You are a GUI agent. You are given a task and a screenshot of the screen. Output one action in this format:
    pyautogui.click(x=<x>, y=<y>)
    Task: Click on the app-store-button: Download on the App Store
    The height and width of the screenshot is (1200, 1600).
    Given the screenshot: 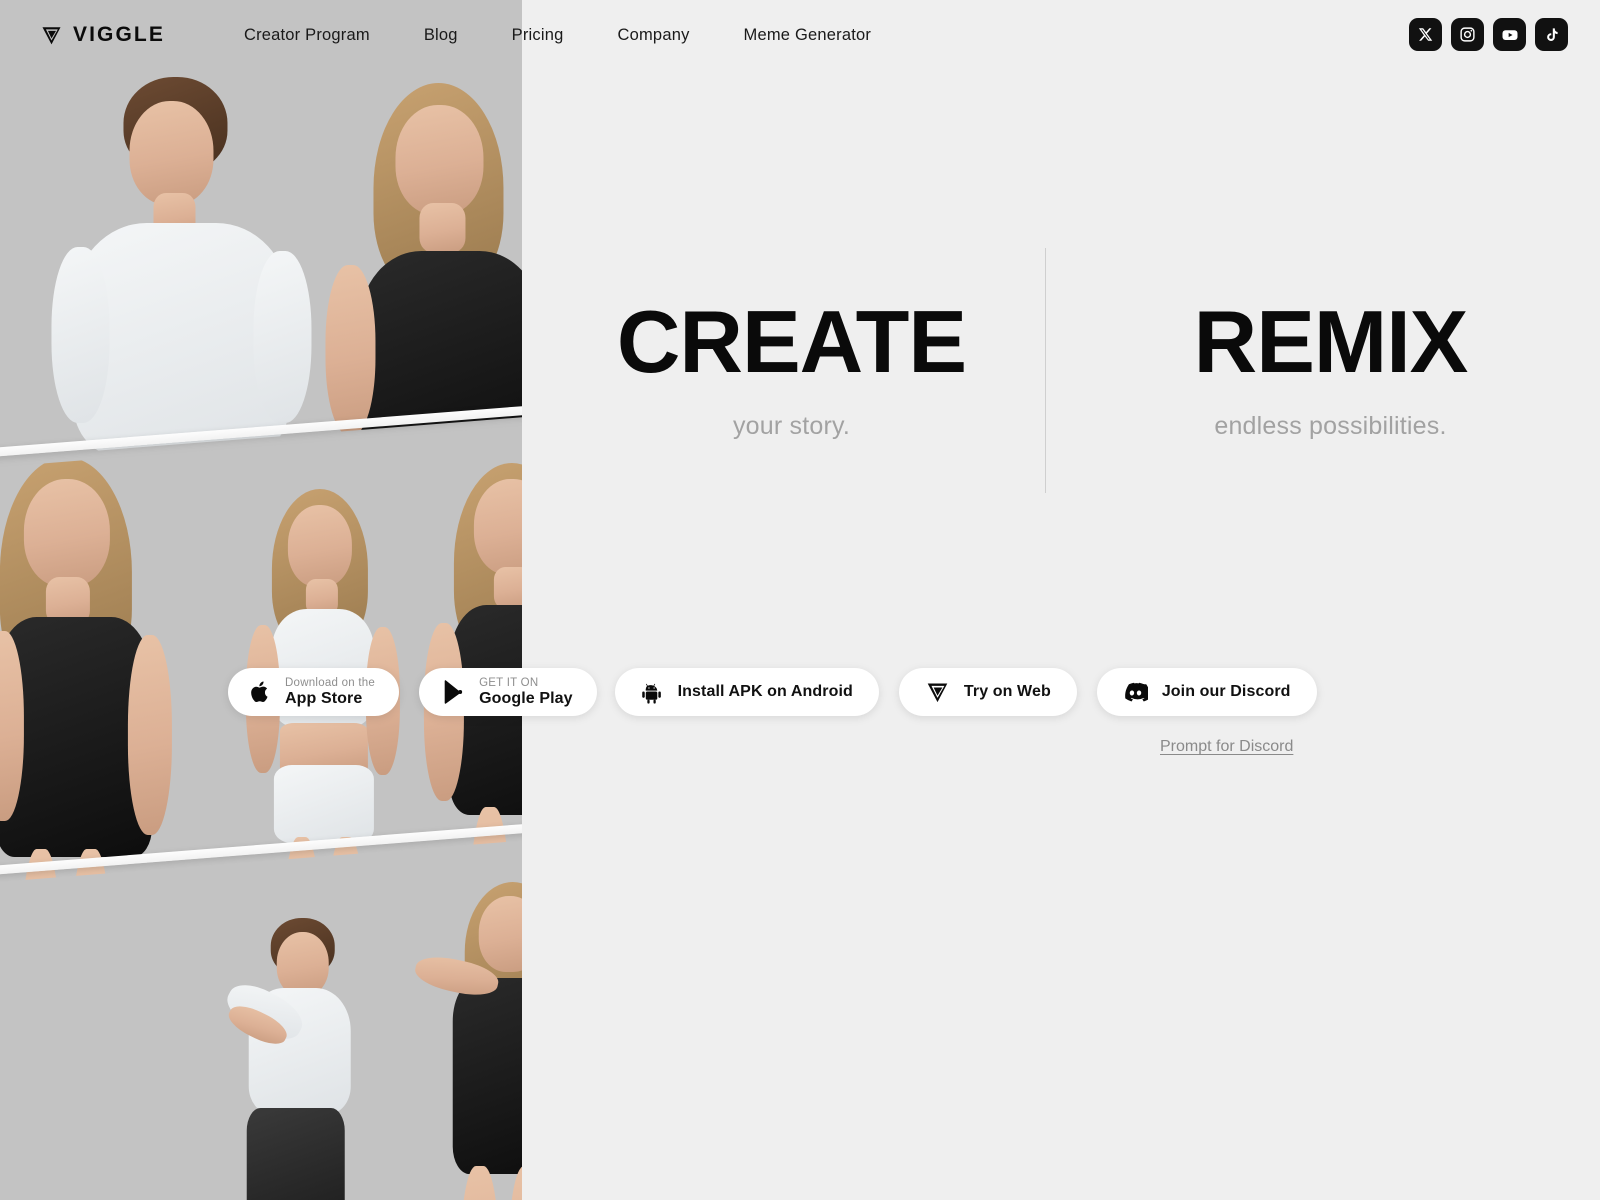 What is the action you would take?
    pyautogui.click(x=314, y=692)
    